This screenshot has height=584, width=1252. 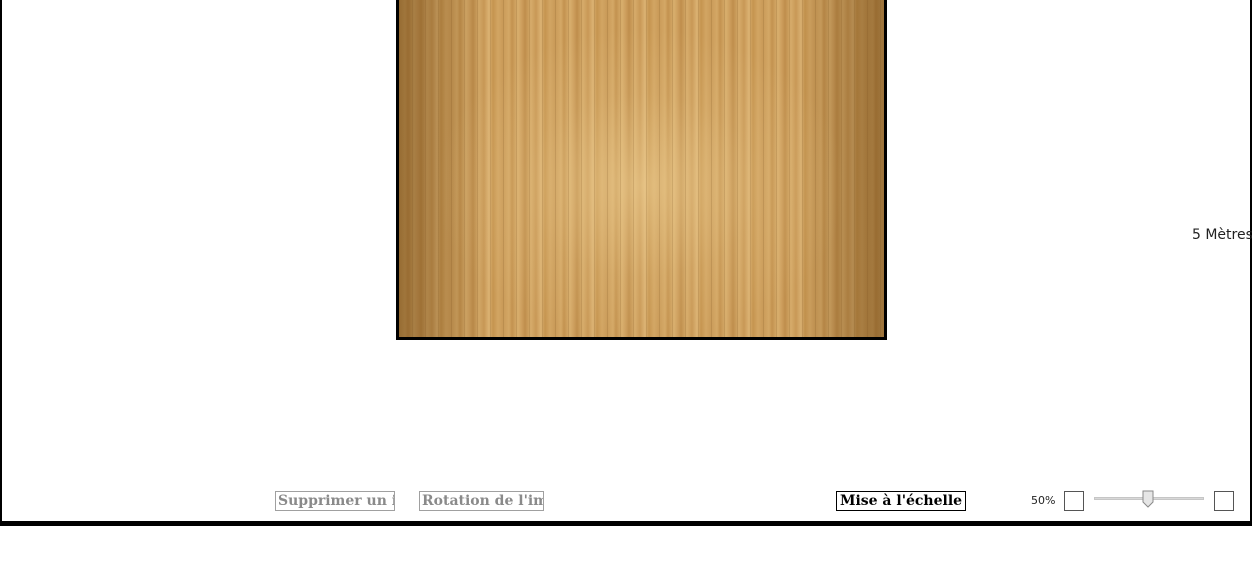 I want to click on delete-item-button: Supprimer un item, so click(x=335, y=501).